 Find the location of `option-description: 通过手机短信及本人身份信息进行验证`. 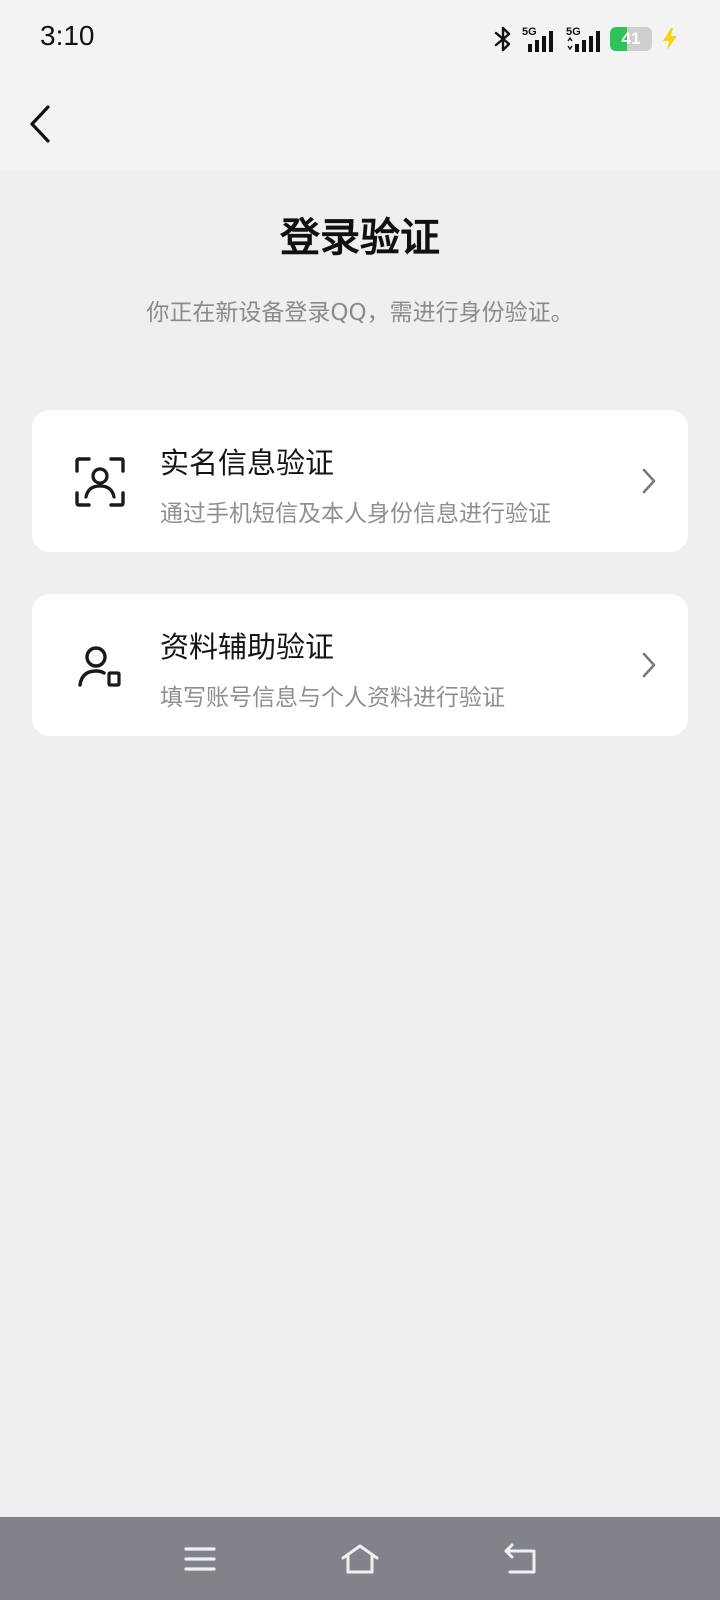

option-description: 通过手机短信及本人身份信息进行验证 is located at coordinates (355, 514).